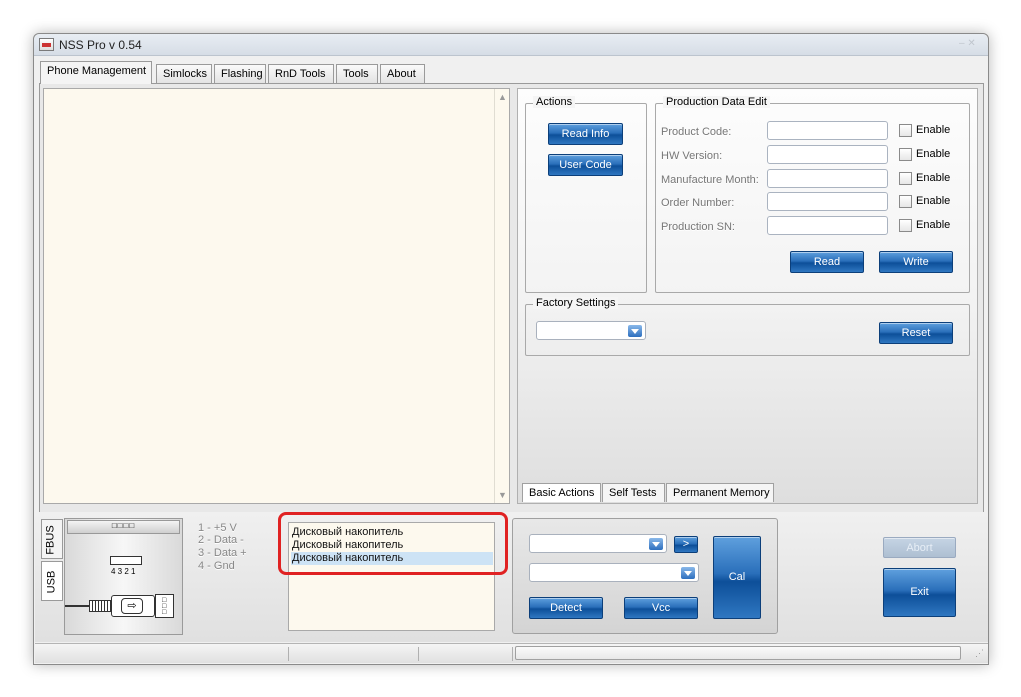 The width and height of the screenshot is (1021, 697). What do you see at coordinates (933, 154) in the screenshot?
I see `hw-version-enable: Enable` at bounding box center [933, 154].